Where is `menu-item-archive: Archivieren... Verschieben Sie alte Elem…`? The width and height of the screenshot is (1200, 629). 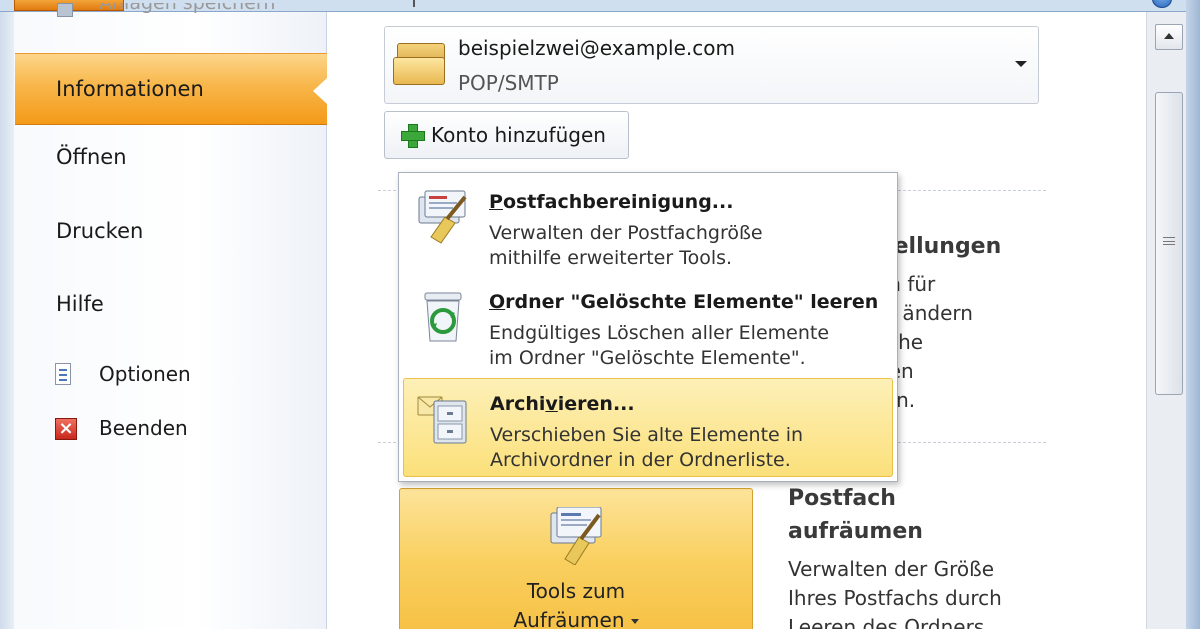 menu-item-archive: Archivieren... Verschieben Sie alte Elem… is located at coordinates (648, 427).